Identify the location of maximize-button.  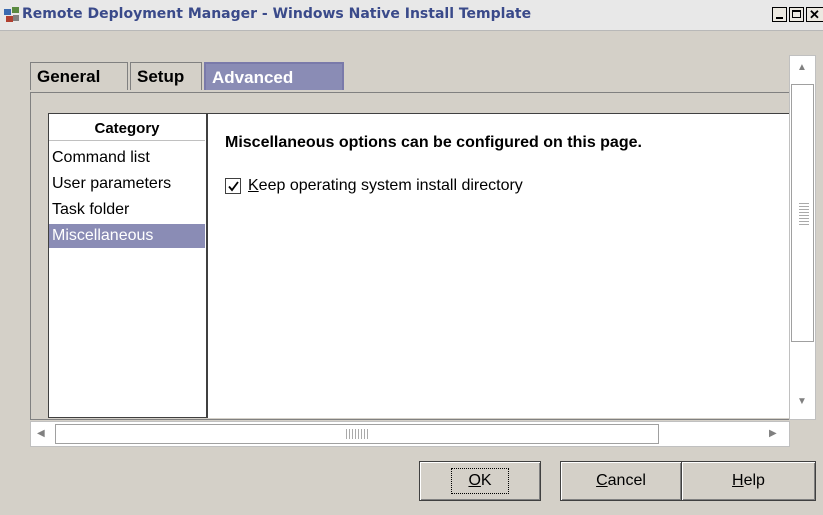
(796, 14).